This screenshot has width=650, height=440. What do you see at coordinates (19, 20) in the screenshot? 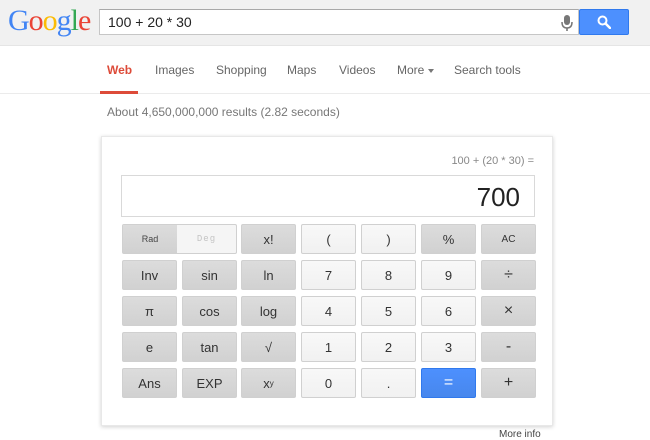
I see `logo-letter-g: G` at bounding box center [19, 20].